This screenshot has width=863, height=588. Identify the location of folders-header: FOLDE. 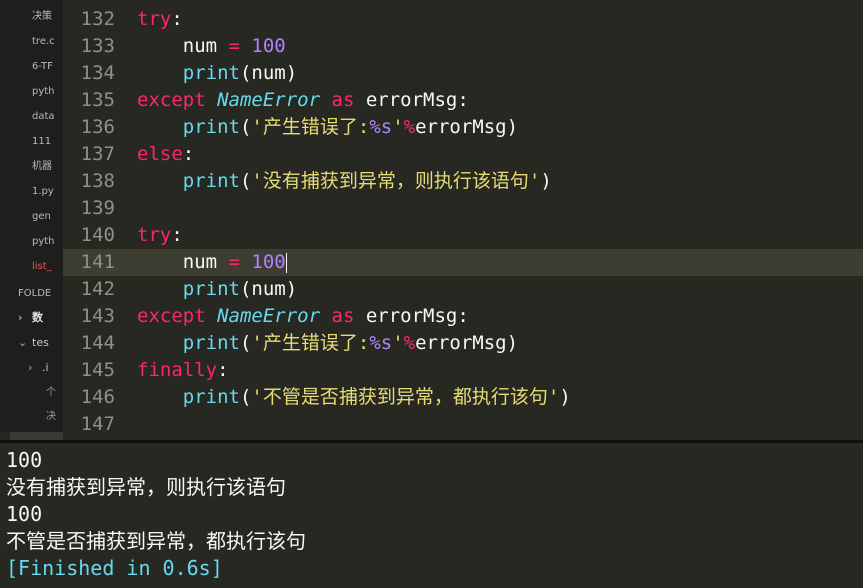
(35, 293).